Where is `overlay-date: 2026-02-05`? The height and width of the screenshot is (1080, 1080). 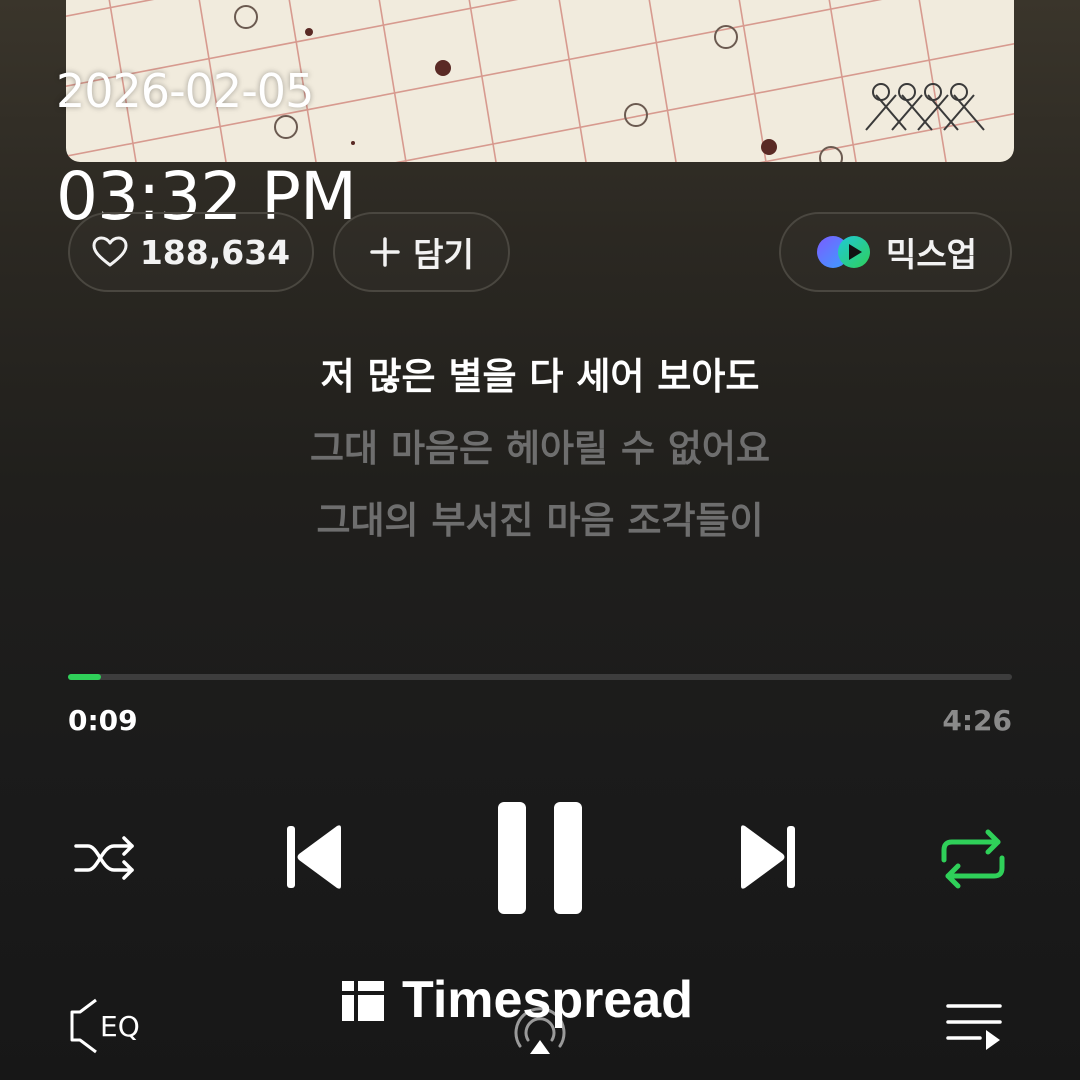 overlay-date: 2026-02-05 is located at coordinates (185, 91).